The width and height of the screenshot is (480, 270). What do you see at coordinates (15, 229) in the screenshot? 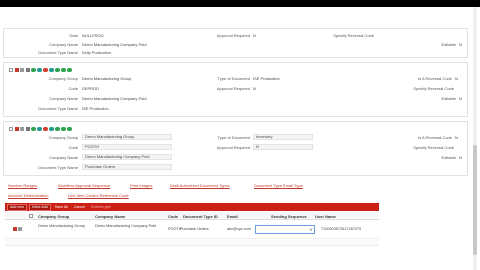
I see `row-edit-icon` at bounding box center [15, 229].